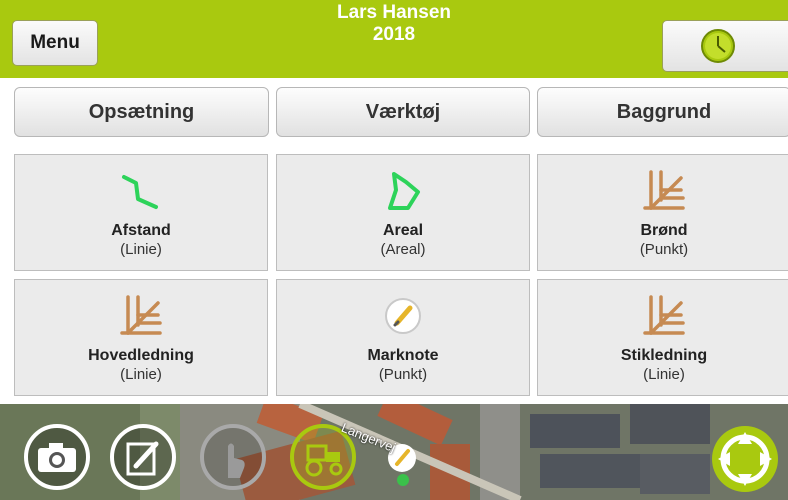 Image resolution: width=788 pixels, height=500 pixels. Describe the element at coordinates (141, 230) in the screenshot. I see `tool-name: Afstand` at that location.